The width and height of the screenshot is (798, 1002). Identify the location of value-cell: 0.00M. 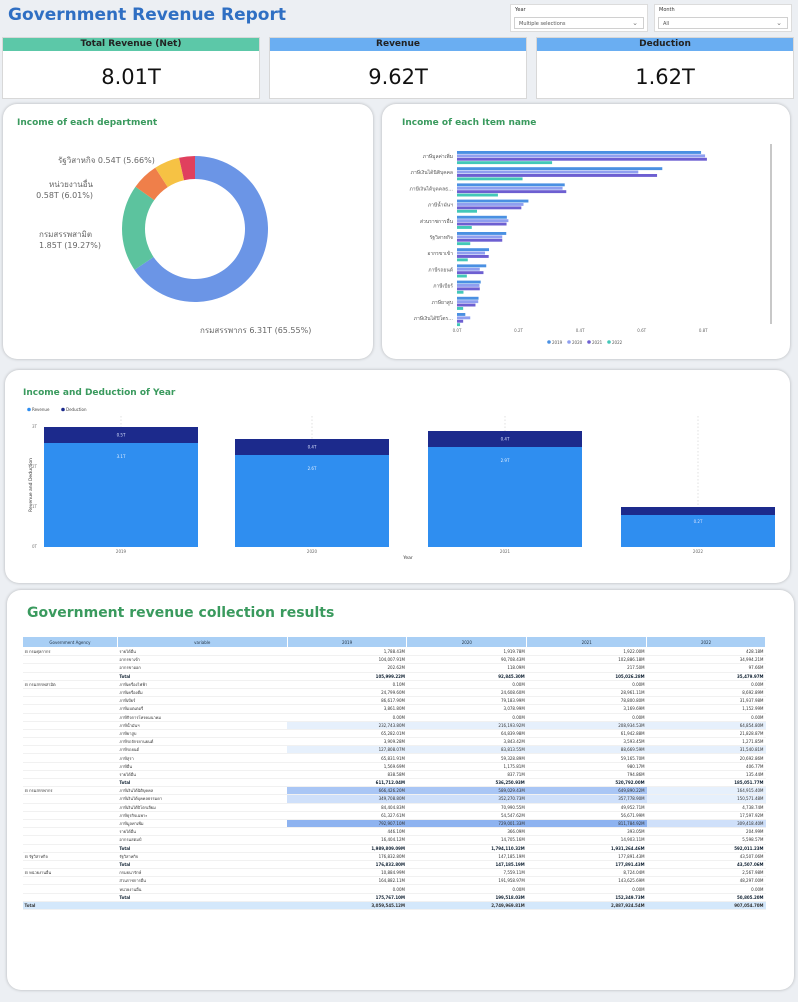
(466, 717).